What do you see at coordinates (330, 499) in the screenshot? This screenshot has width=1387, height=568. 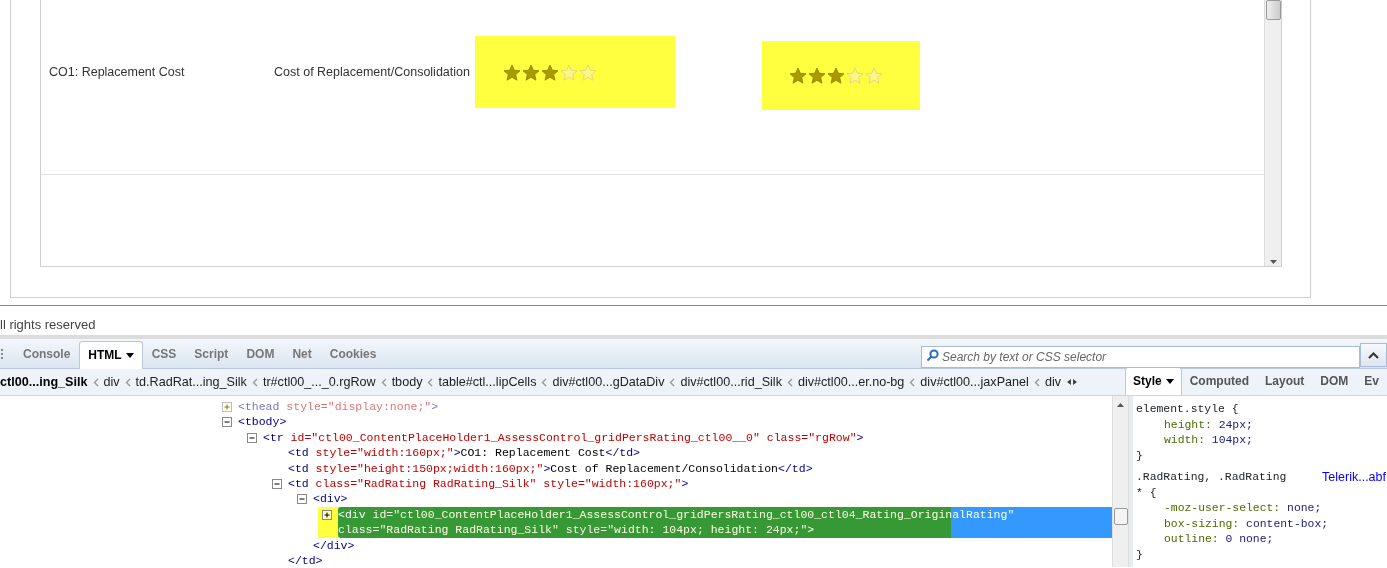 I see `code-line: <div>` at bounding box center [330, 499].